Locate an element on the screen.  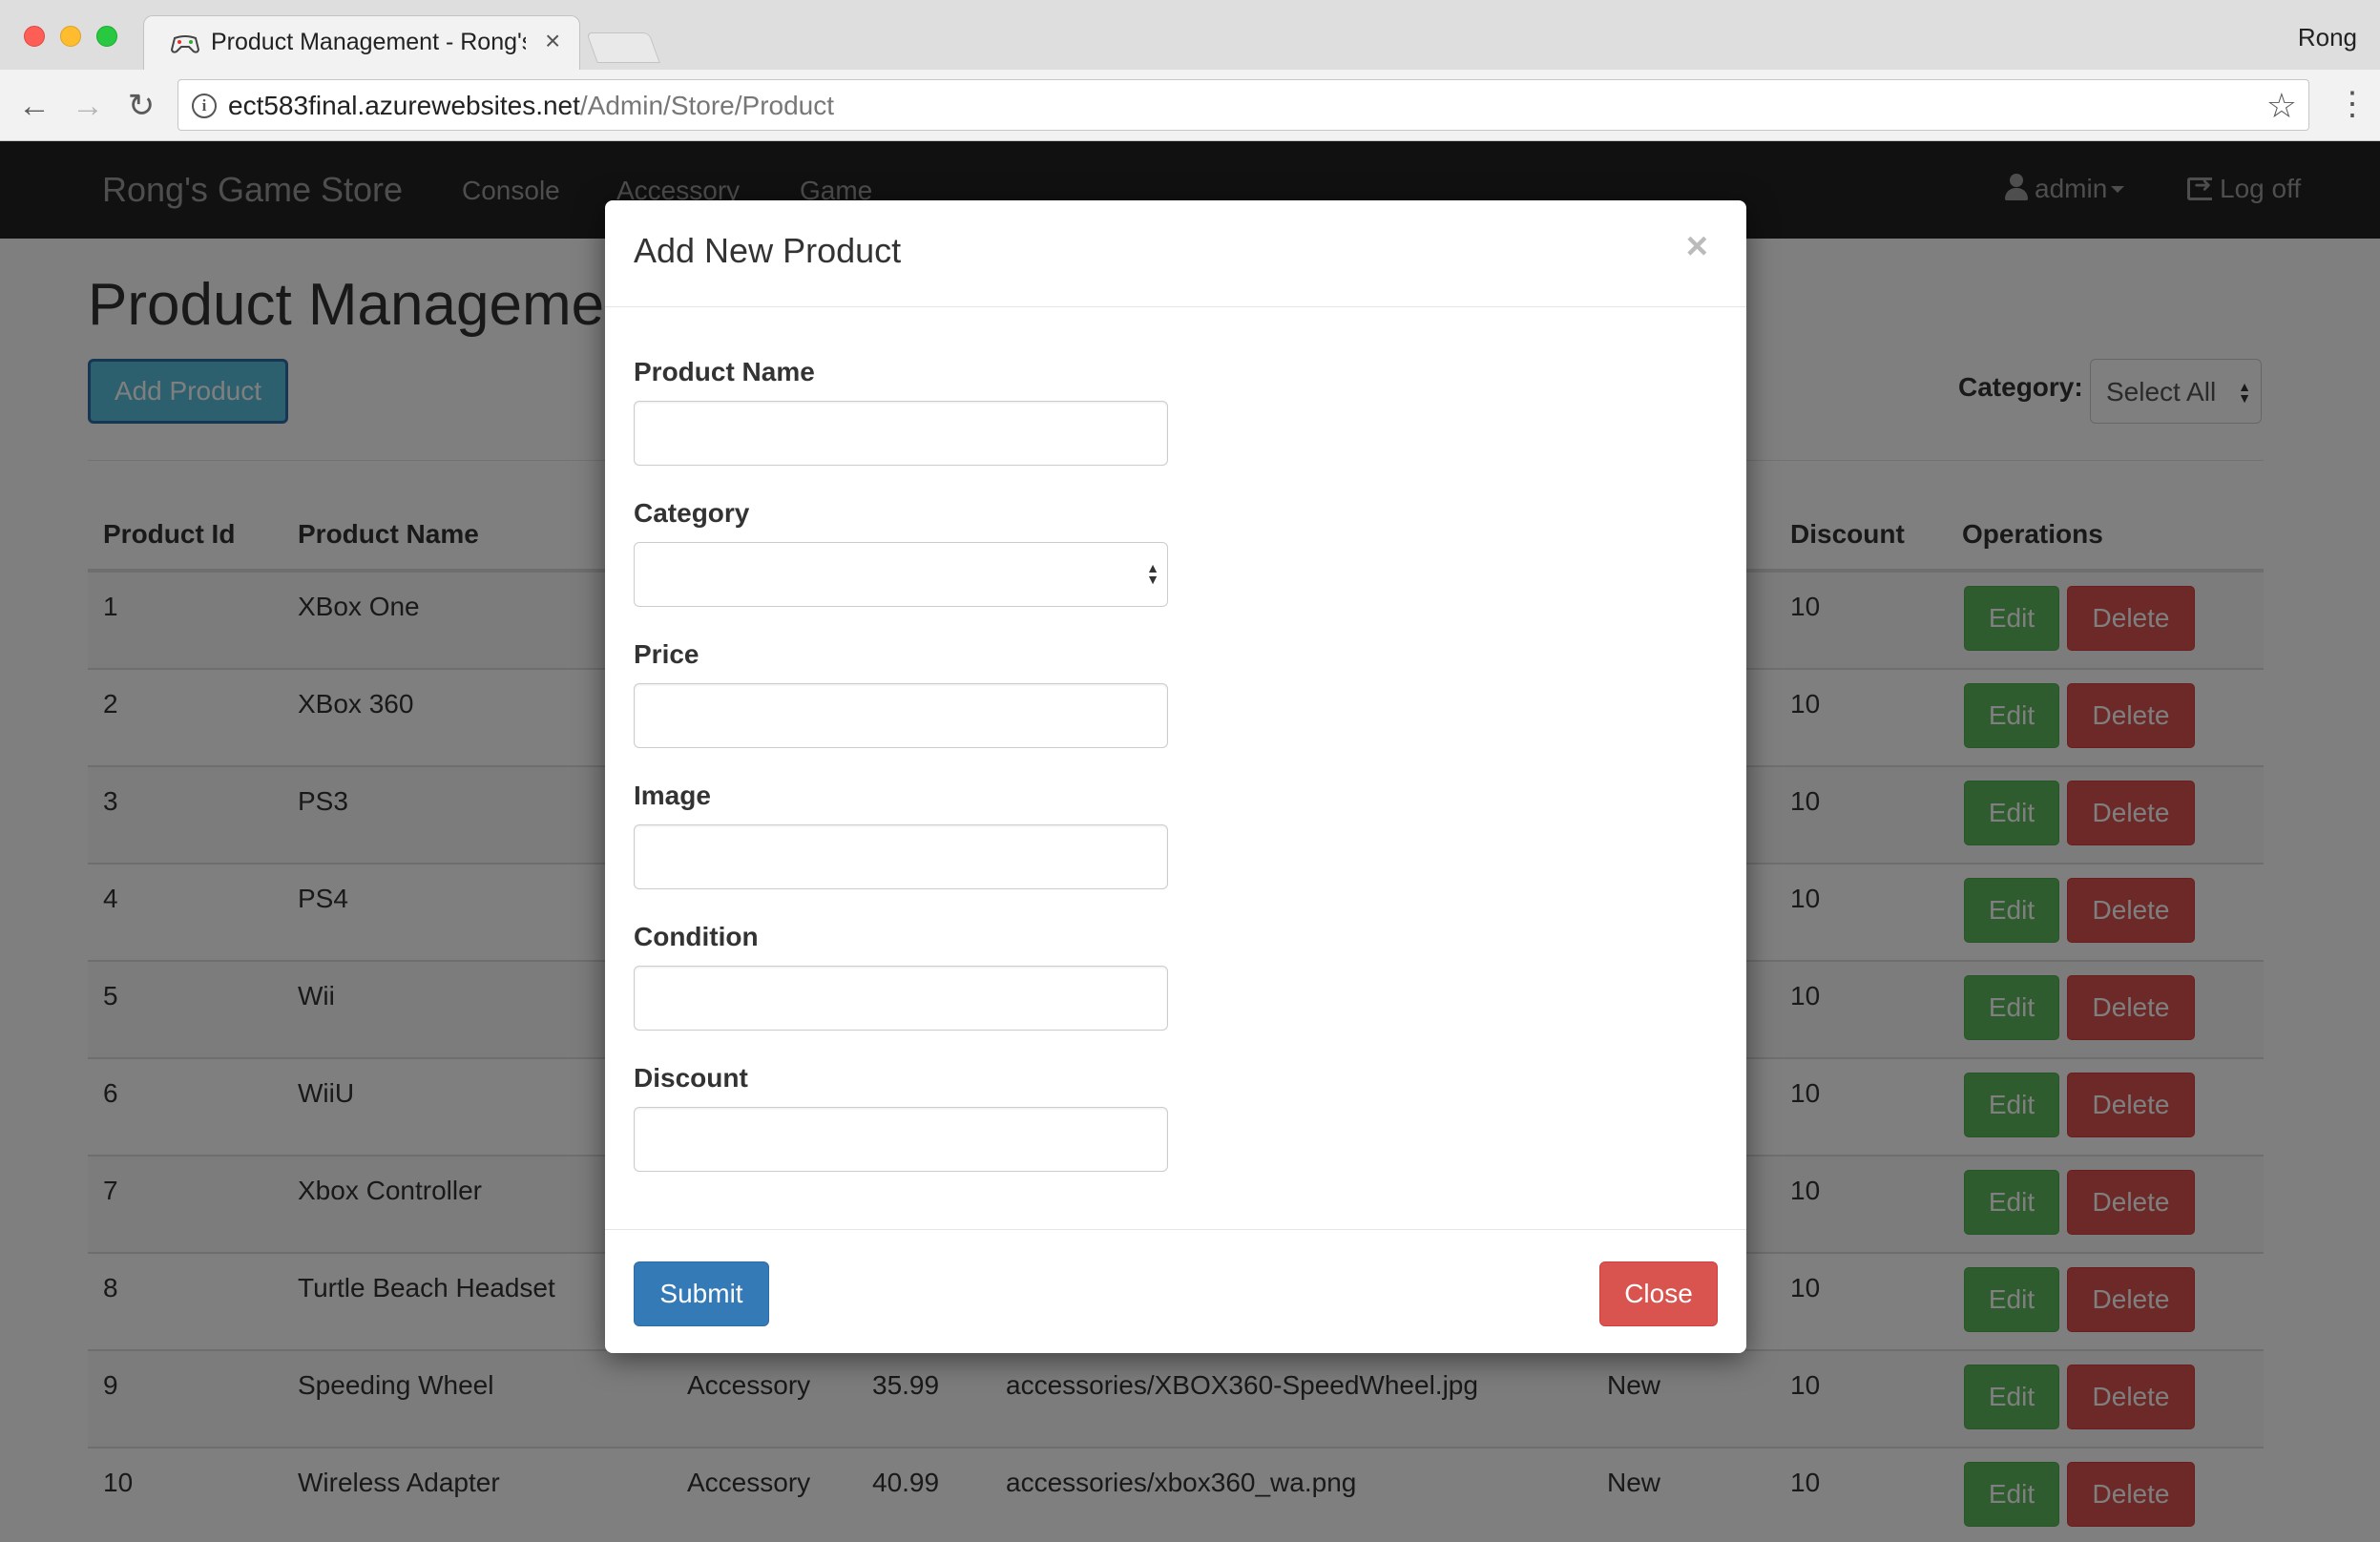
back-arrow-icon: ← is located at coordinates (34, 106).